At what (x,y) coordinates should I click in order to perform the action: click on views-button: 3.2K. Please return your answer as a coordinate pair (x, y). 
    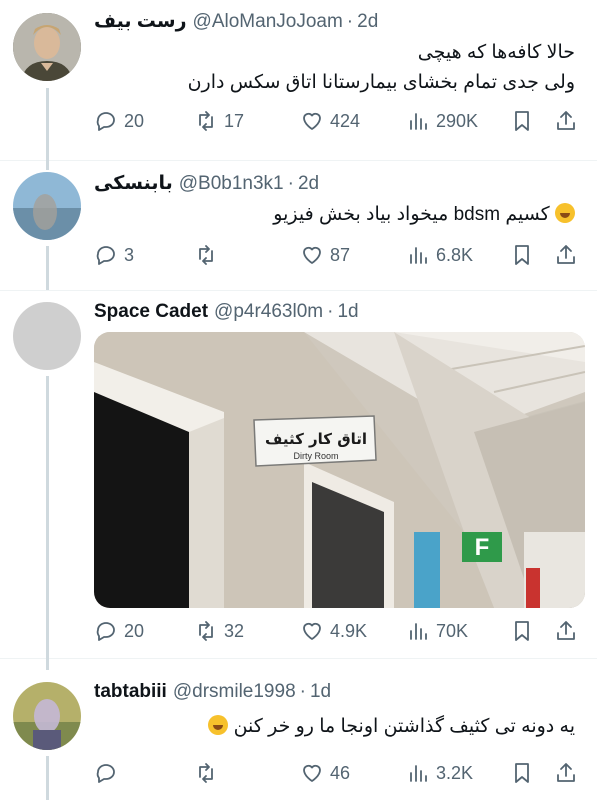
    Looking at the image, I should click on (439, 773).